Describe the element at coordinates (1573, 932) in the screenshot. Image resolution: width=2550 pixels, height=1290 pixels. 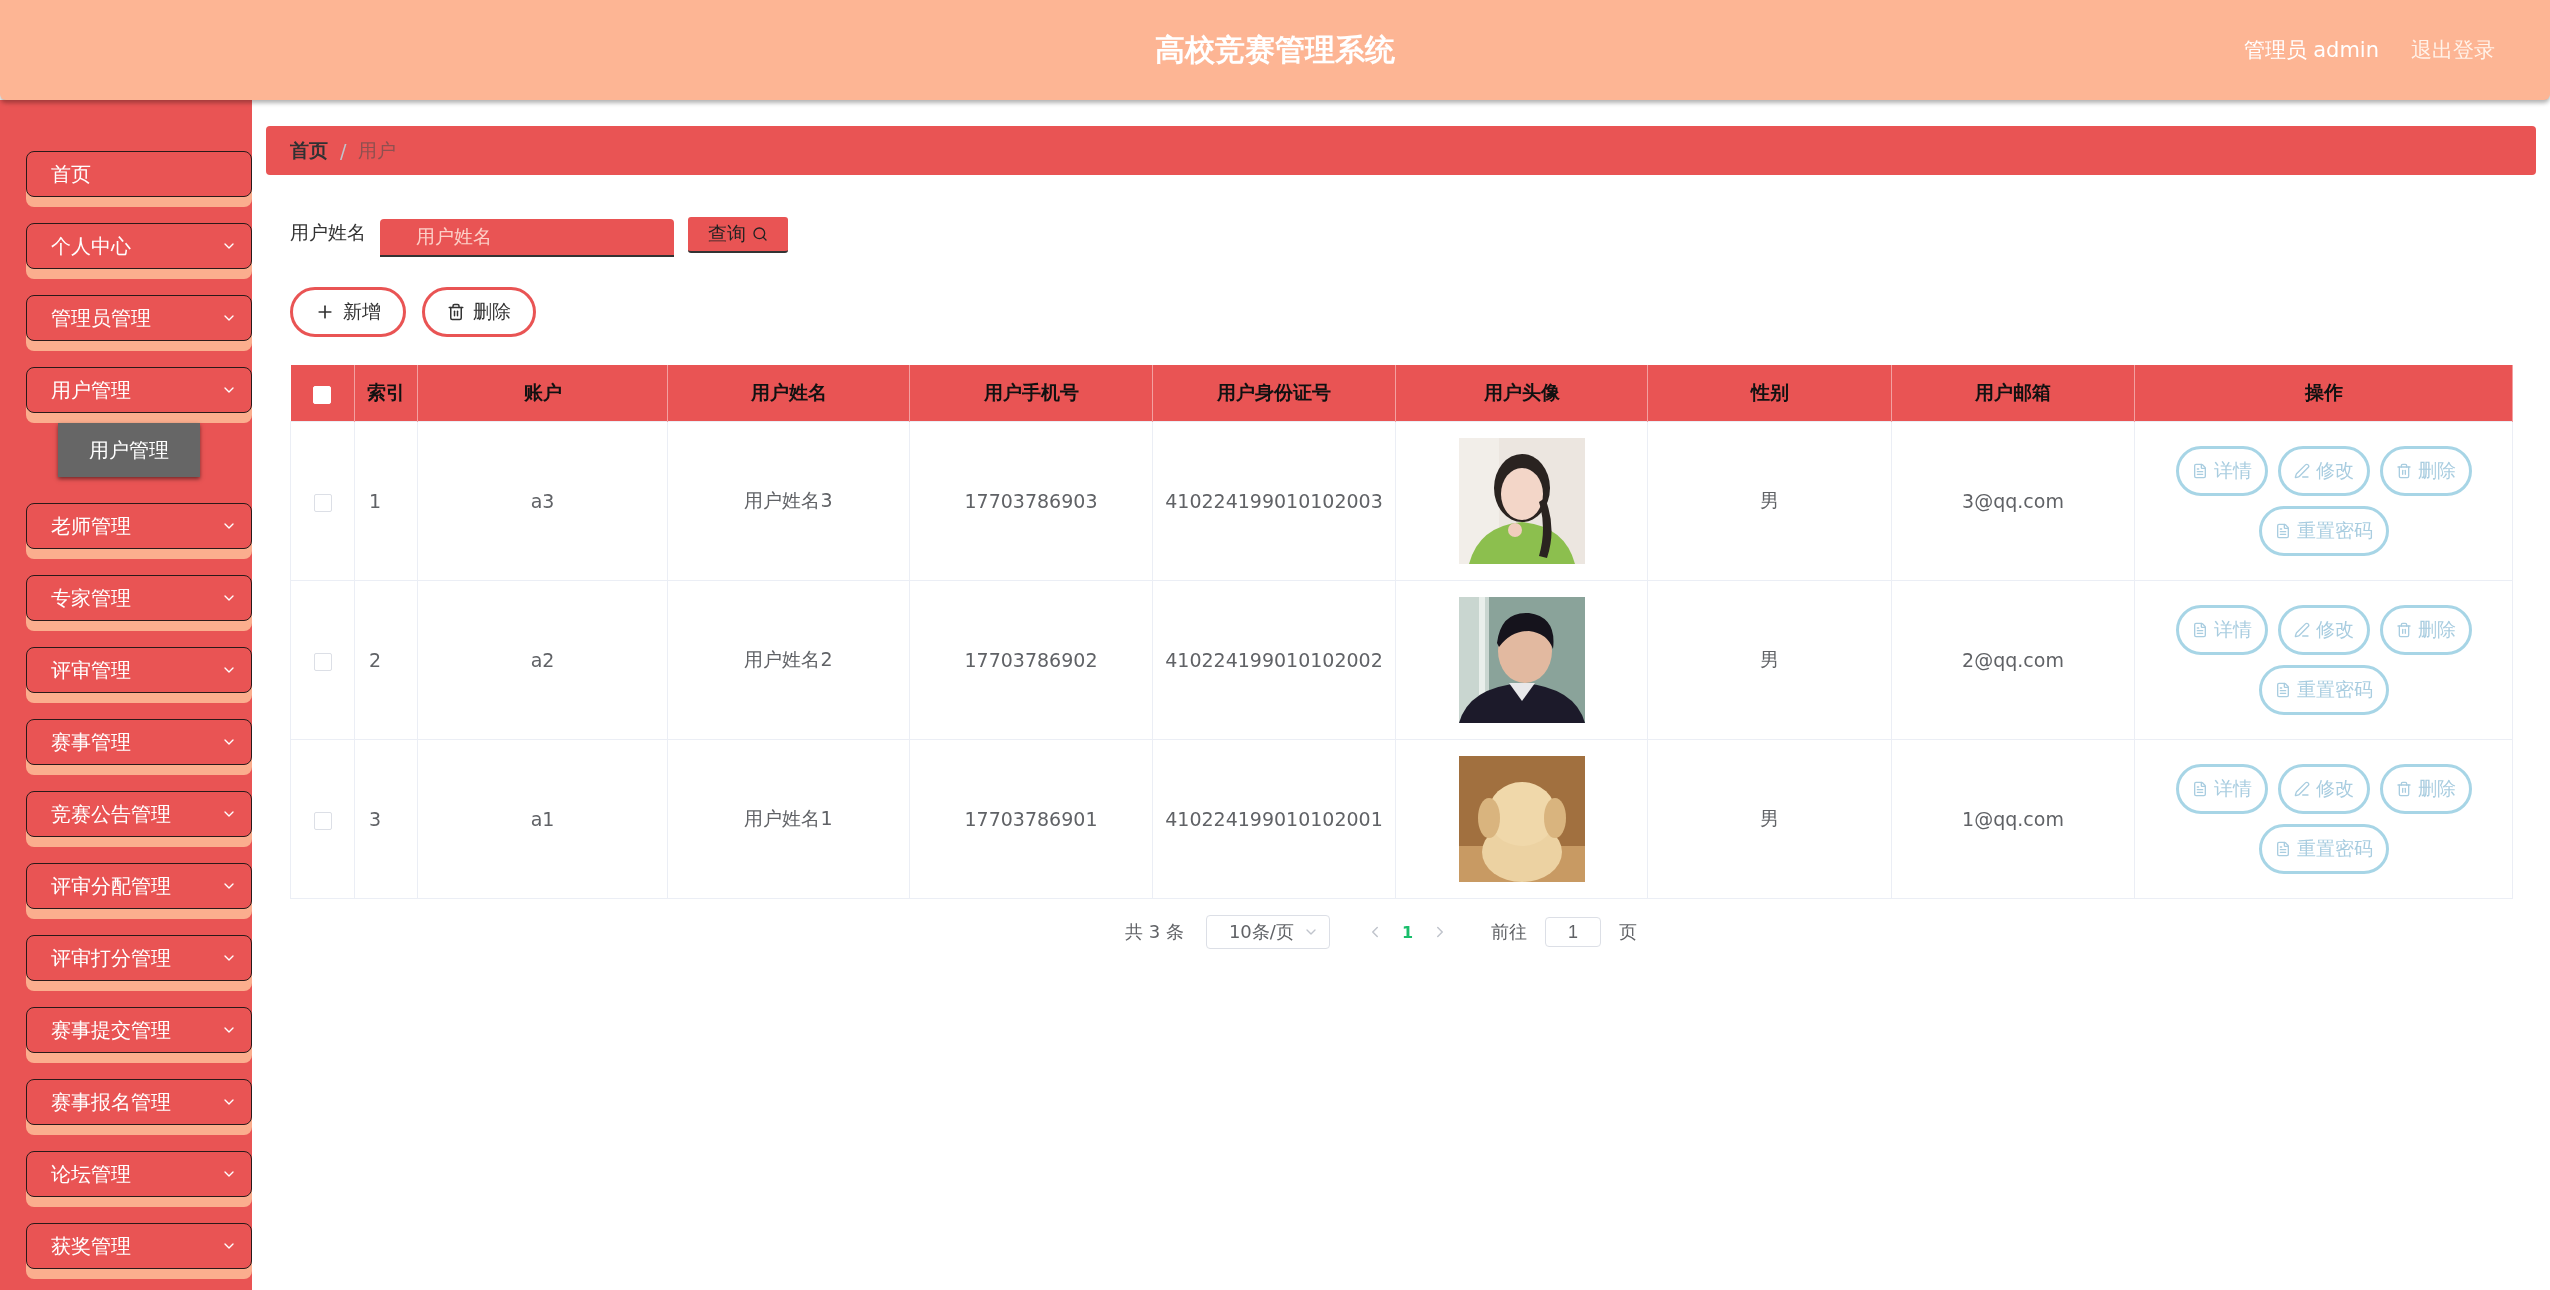
I see `page-jump-field: 1` at that location.